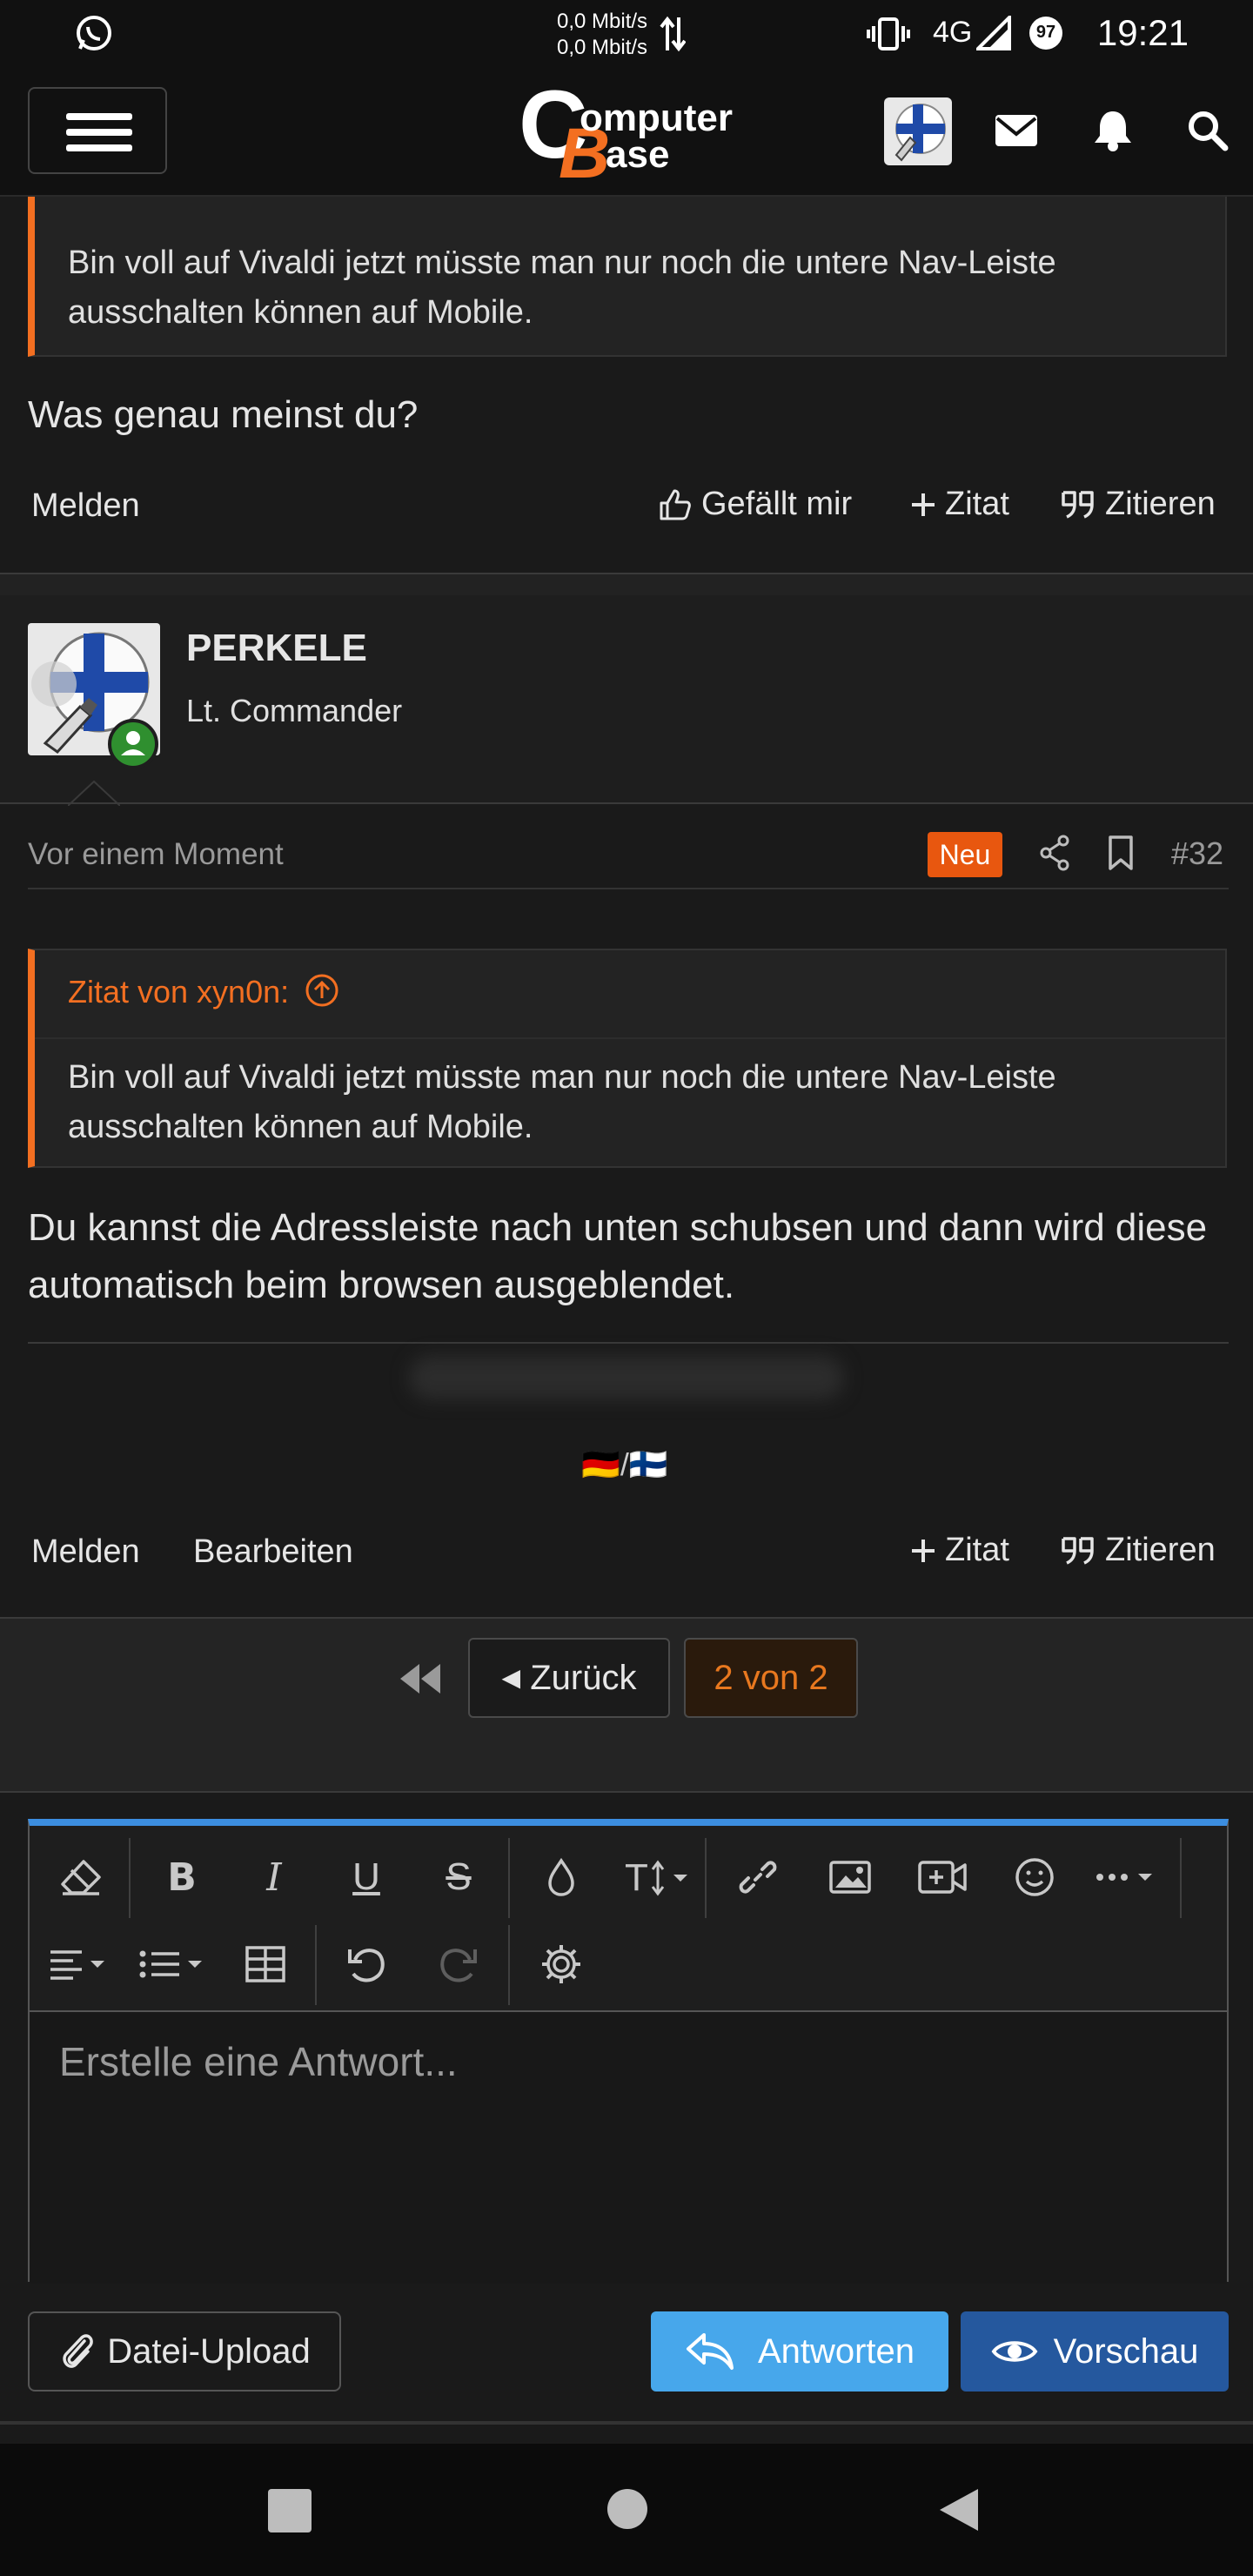 The image size is (1253, 2576). I want to click on thumbs-up-icon, so click(675, 504).